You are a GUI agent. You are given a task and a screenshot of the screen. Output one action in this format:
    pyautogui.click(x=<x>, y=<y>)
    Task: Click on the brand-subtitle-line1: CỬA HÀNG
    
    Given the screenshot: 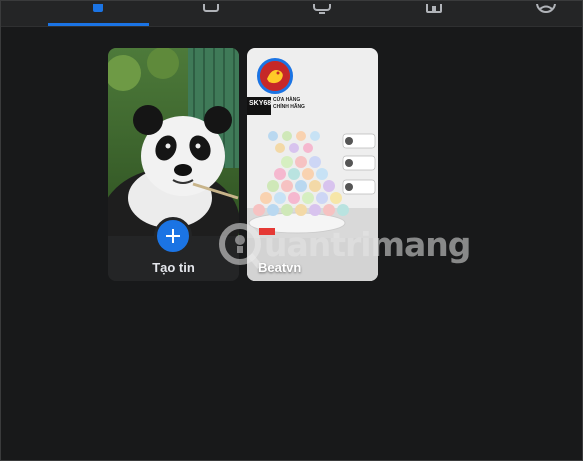 What is the action you would take?
    pyautogui.click(x=287, y=100)
    